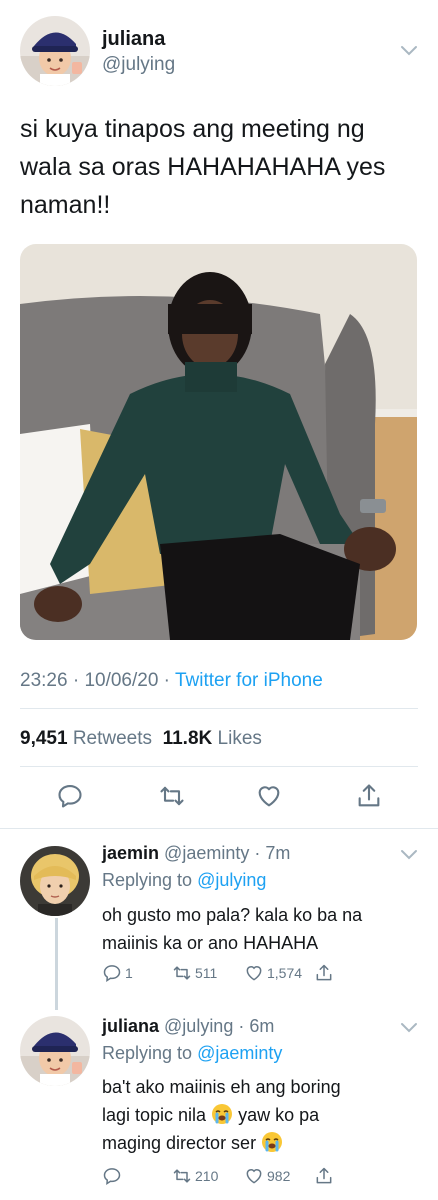  Describe the element at coordinates (206, 853) in the screenshot. I see `reply-author-handle: @jaeminty` at that location.